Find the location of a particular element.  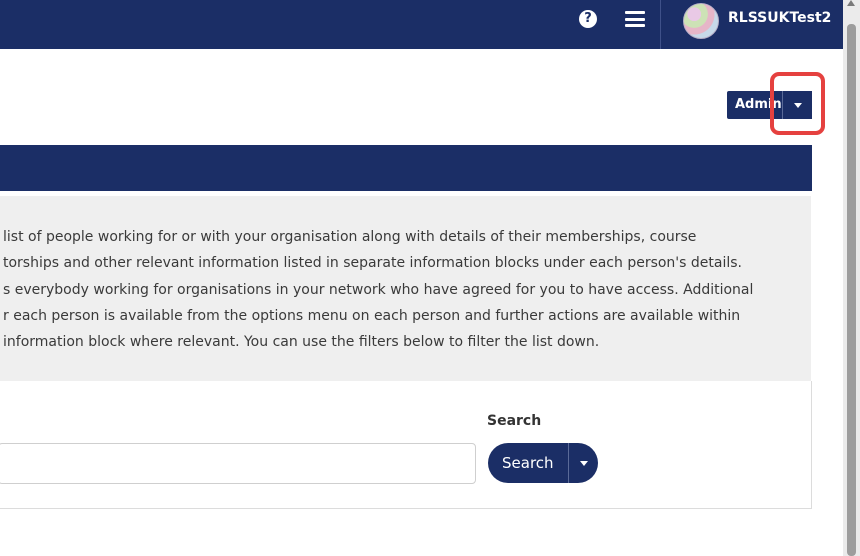

scroll-up-arrow-icon is located at coordinates (851, 3).